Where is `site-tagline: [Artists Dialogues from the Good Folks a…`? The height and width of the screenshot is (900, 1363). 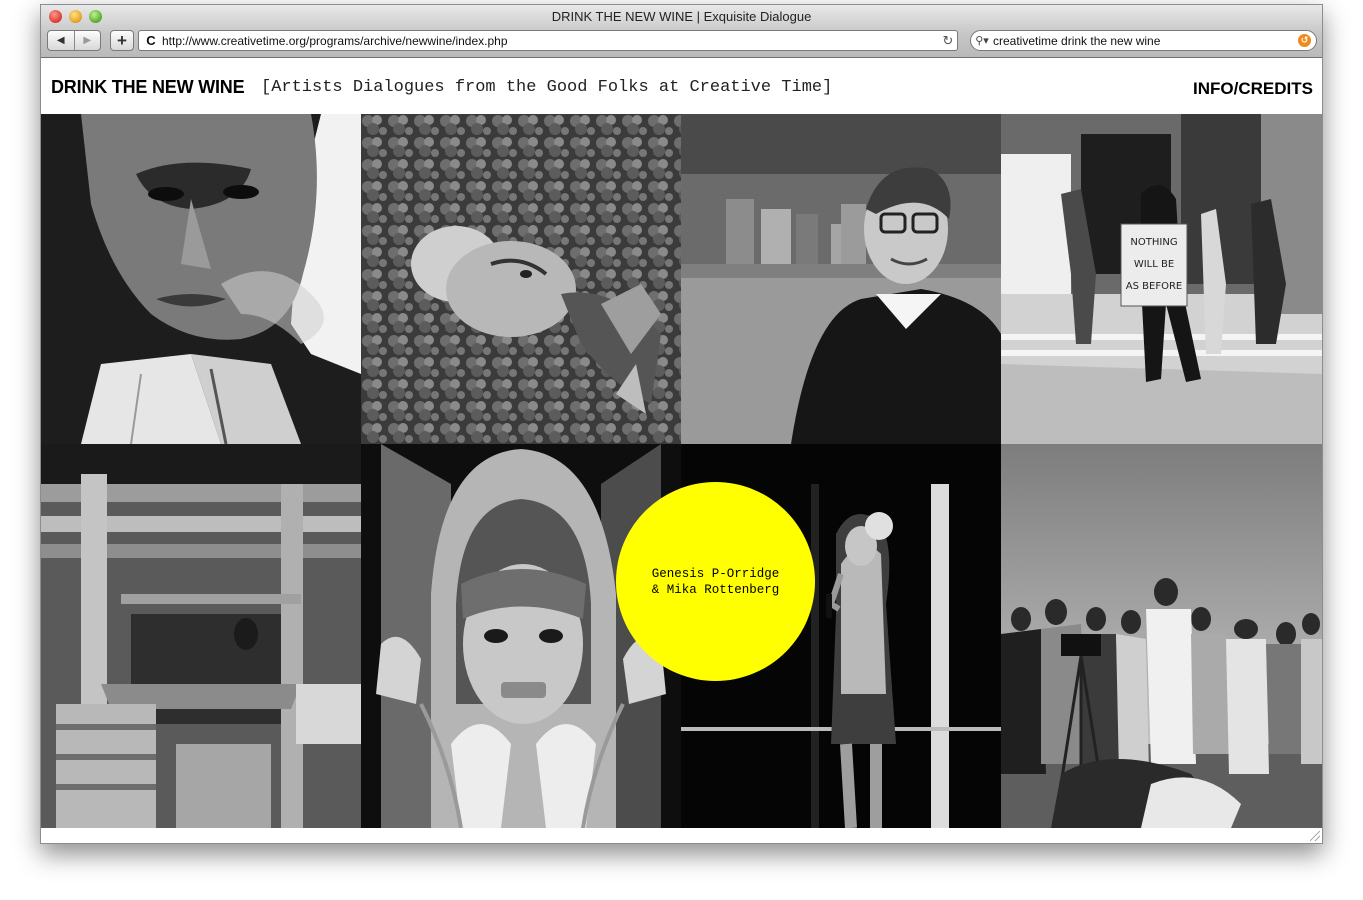
site-tagline: [Artists Dialogues from the Good Folks a… is located at coordinates (547, 87).